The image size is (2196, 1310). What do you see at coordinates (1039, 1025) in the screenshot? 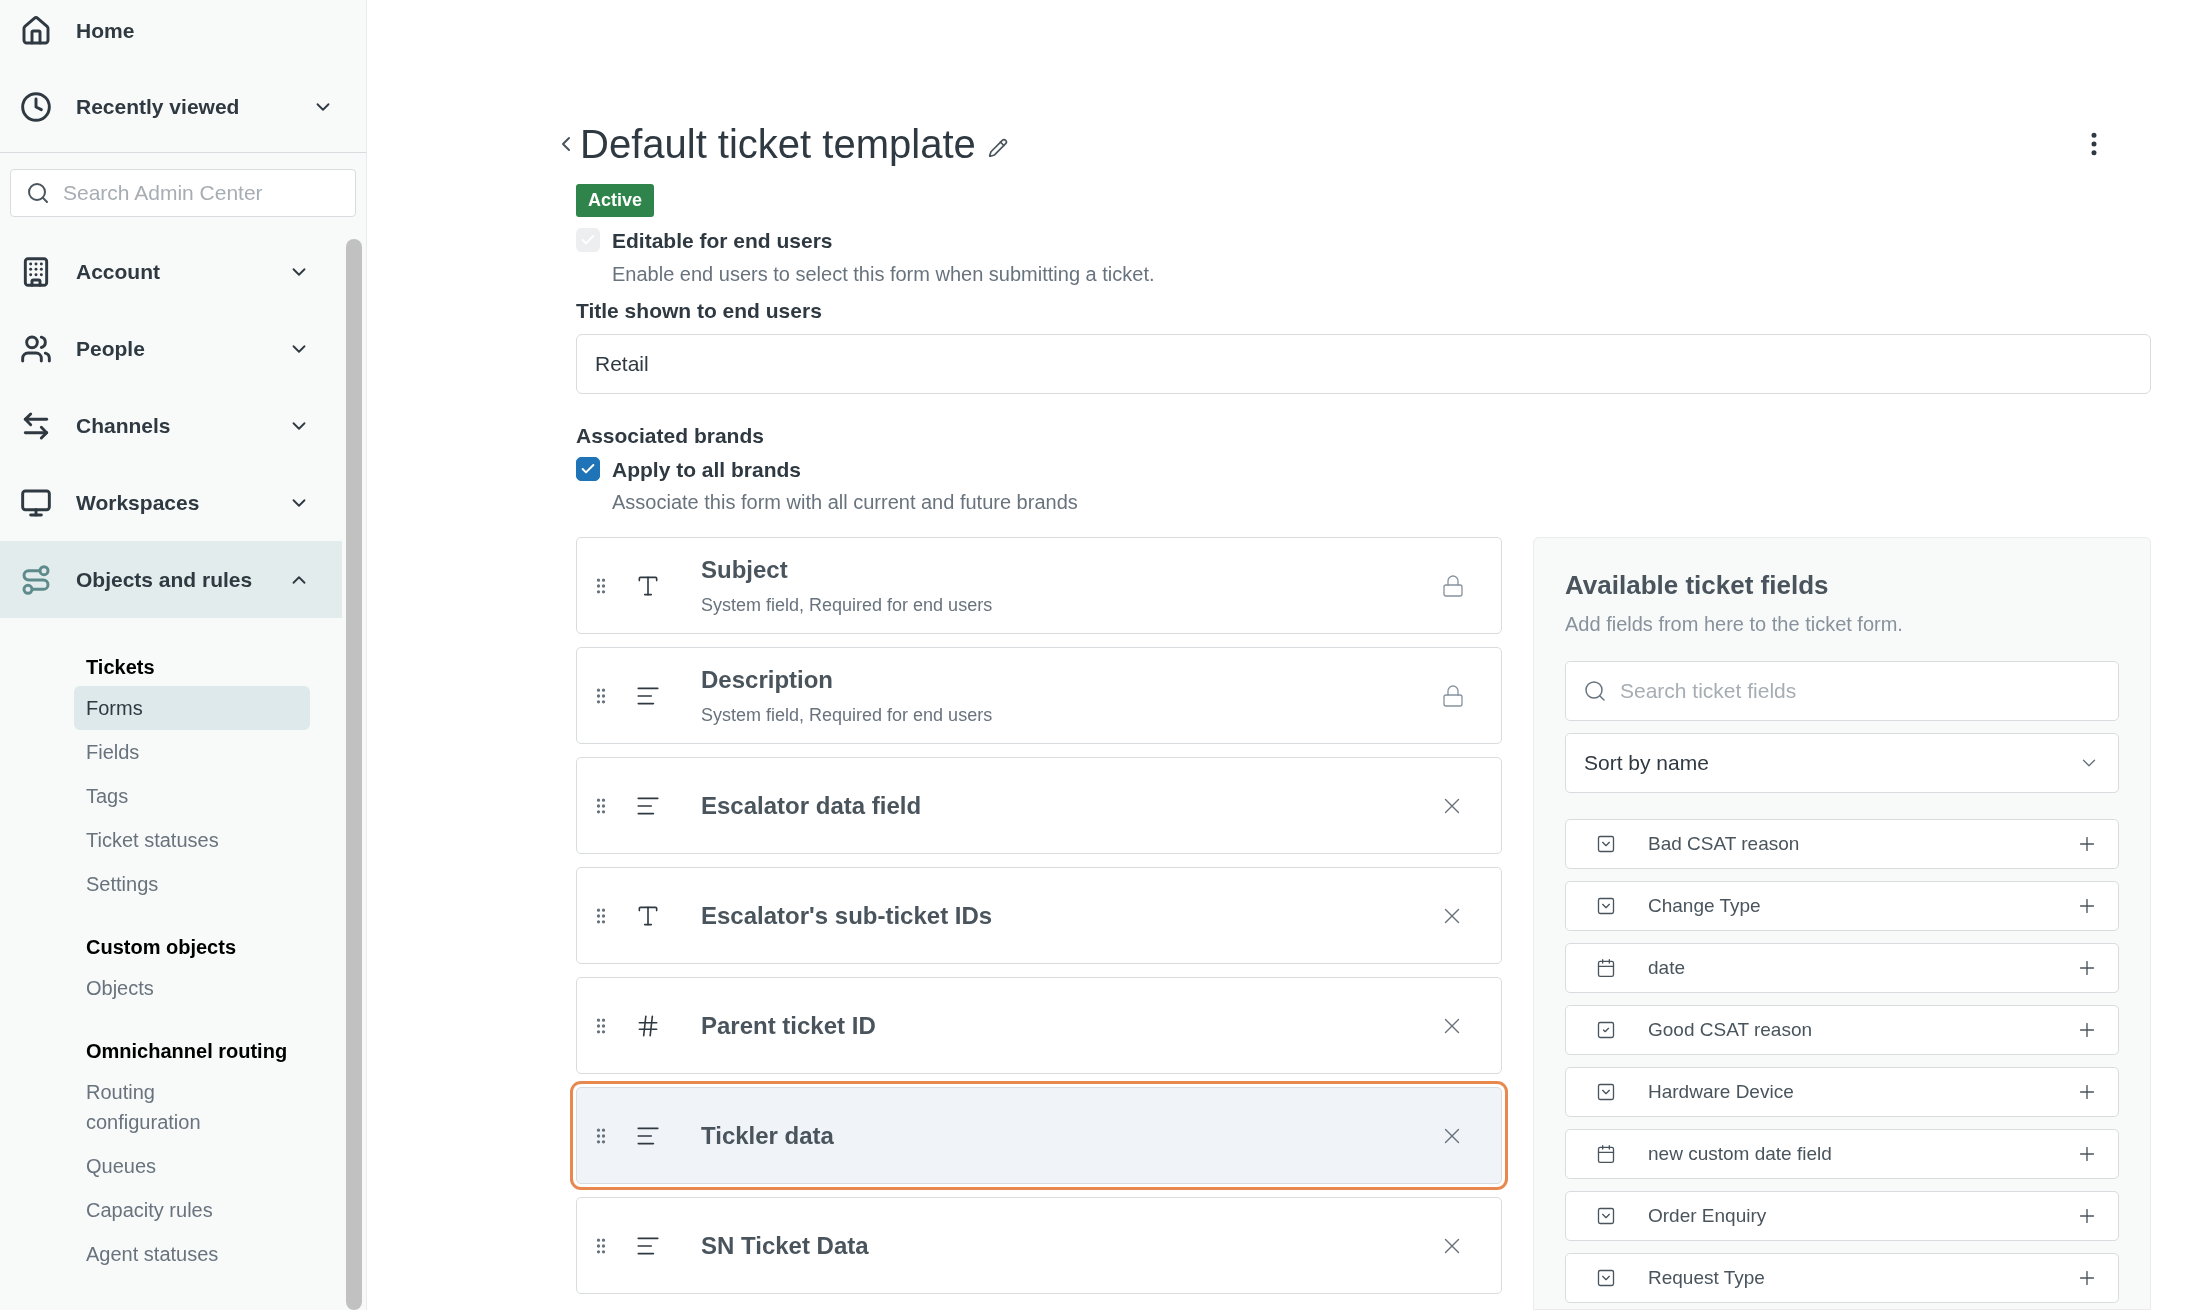
I see `form-field-card: Parent ticket ID` at bounding box center [1039, 1025].